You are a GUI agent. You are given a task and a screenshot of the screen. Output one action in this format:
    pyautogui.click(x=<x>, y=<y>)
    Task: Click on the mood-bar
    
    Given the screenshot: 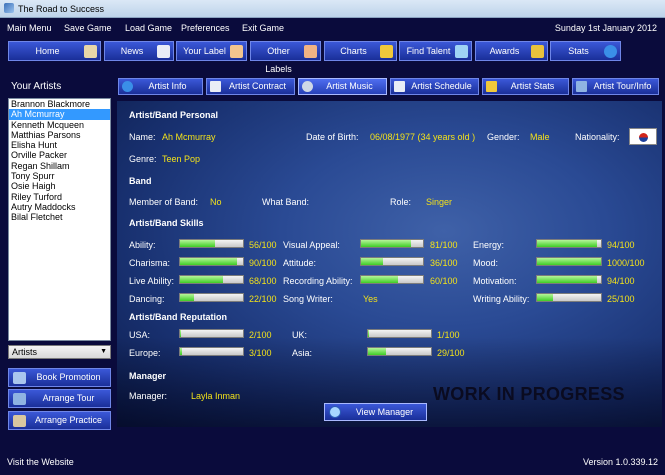 What is the action you would take?
    pyautogui.click(x=569, y=261)
    